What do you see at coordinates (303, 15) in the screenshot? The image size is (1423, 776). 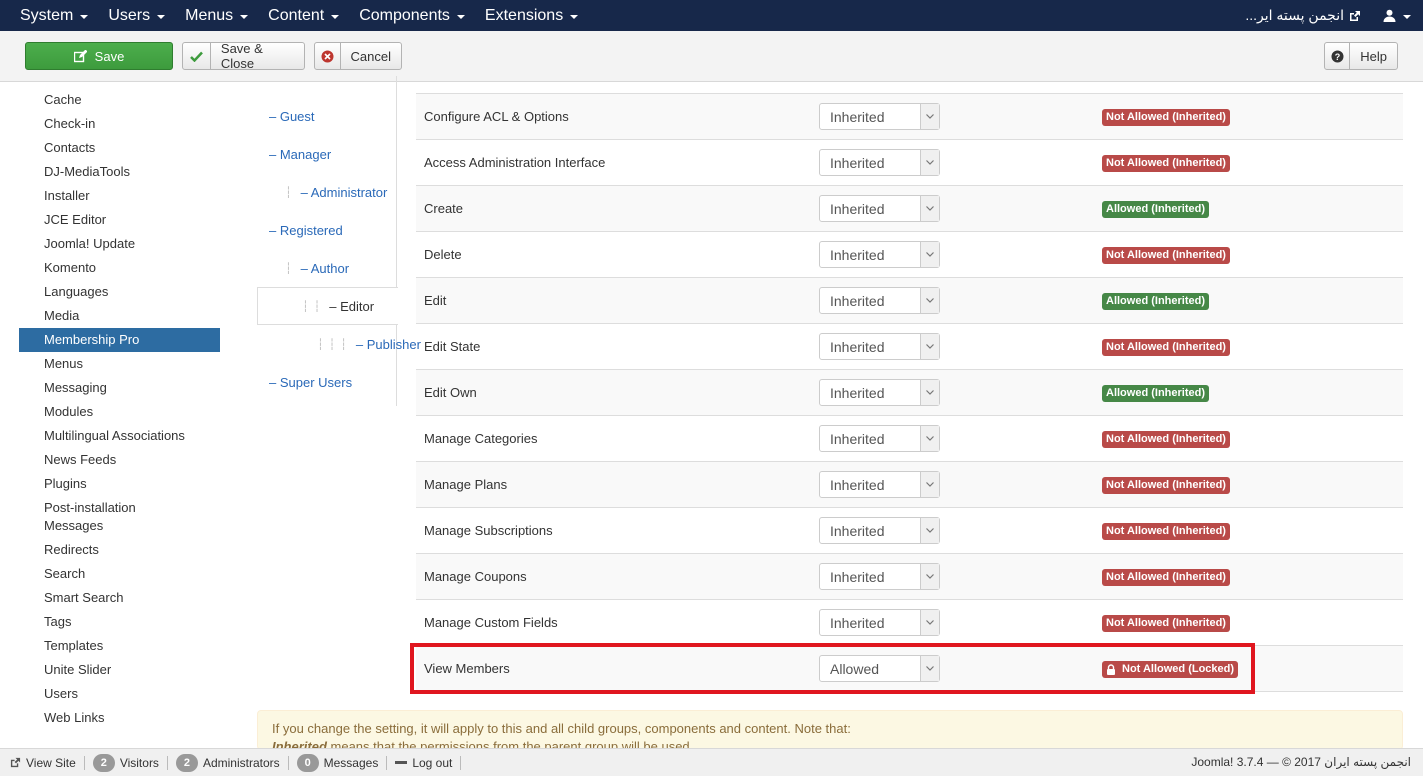 I see `menu-content: Content` at bounding box center [303, 15].